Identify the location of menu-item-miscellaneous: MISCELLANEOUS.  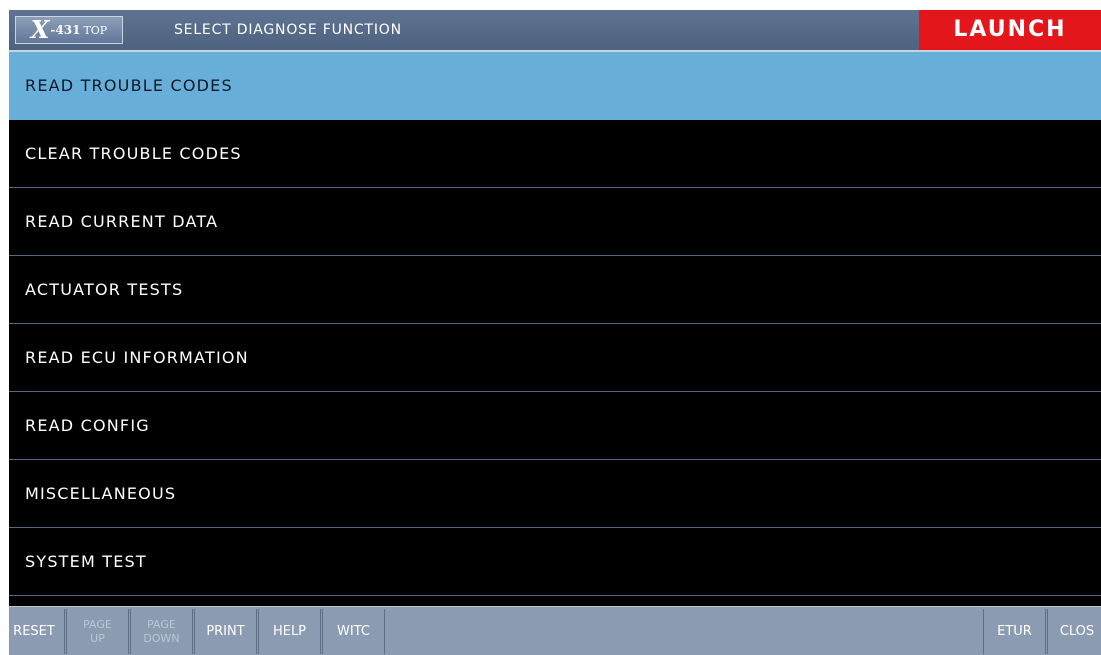
(555, 494).